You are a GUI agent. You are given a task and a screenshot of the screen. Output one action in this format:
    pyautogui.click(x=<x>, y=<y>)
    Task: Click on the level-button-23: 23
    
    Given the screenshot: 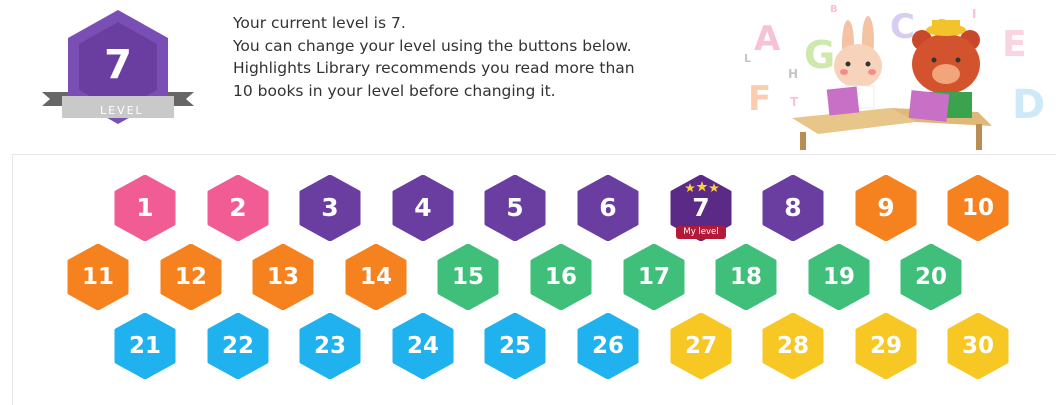 What is the action you would take?
    pyautogui.click(x=330, y=346)
    